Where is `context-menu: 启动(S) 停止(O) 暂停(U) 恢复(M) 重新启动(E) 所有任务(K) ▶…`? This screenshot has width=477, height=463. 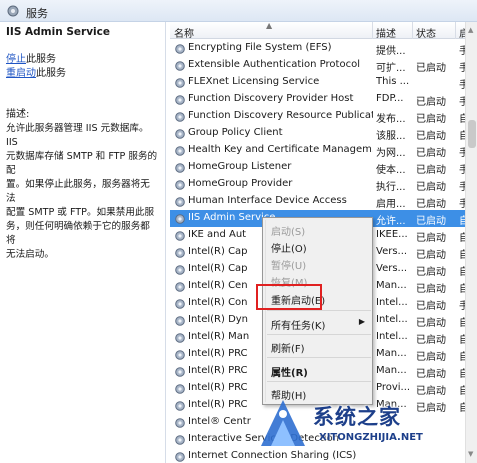
context-menu: 启动(S) 停止(O) 暂停(U) 恢复(M) 重新启动(E) 所有任务(K) ▶… is located at coordinates (317, 311).